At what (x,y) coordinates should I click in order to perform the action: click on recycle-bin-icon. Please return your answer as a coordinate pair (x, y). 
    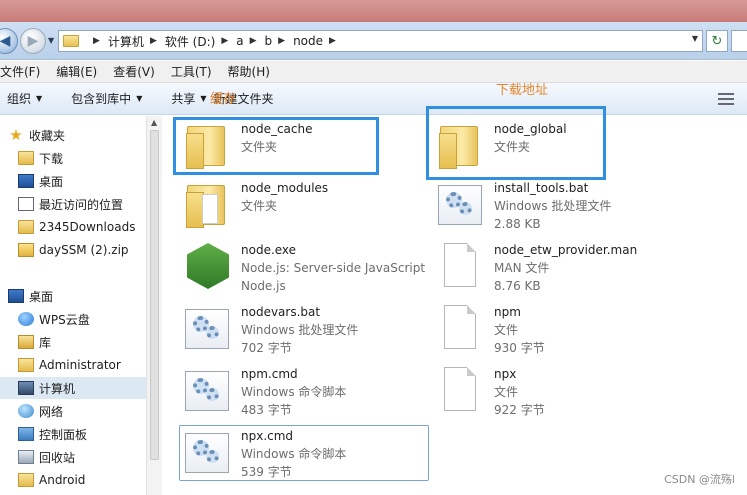
    Looking at the image, I should click on (26, 457).